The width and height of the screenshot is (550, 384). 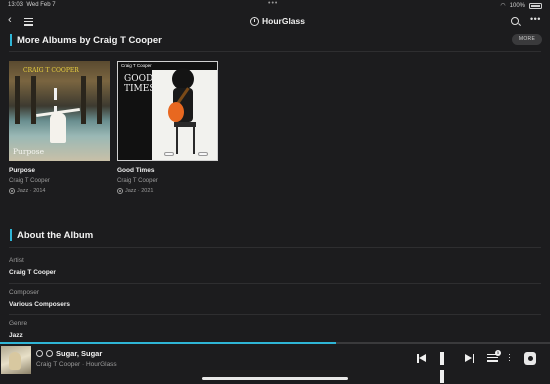 What do you see at coordinates (18, 335) in the screenshot?
I see `field-value: Jazz` at bounding box center [18, 335].